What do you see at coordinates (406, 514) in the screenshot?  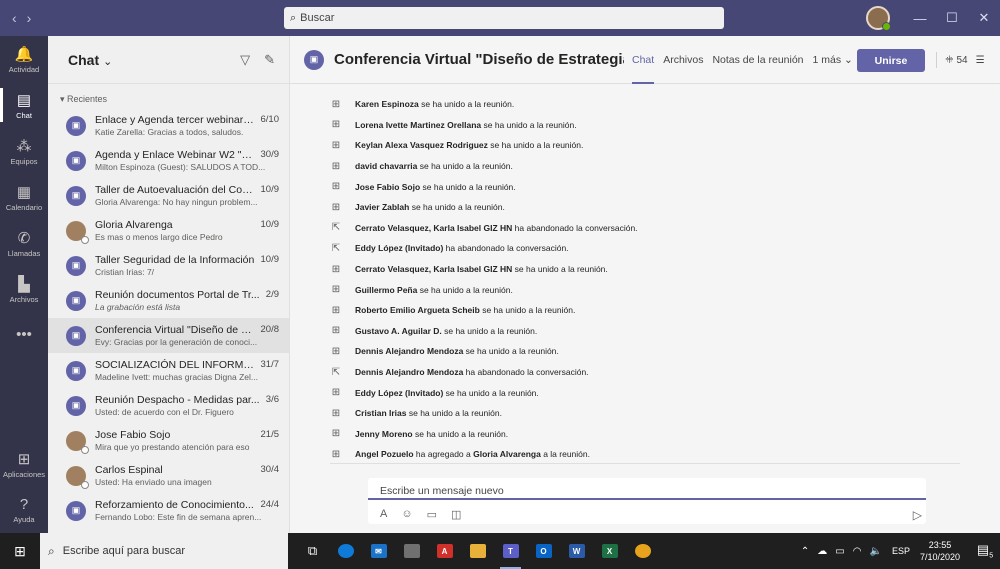 I see `emoji-icon: ☺` at bounding box center [406, 514].